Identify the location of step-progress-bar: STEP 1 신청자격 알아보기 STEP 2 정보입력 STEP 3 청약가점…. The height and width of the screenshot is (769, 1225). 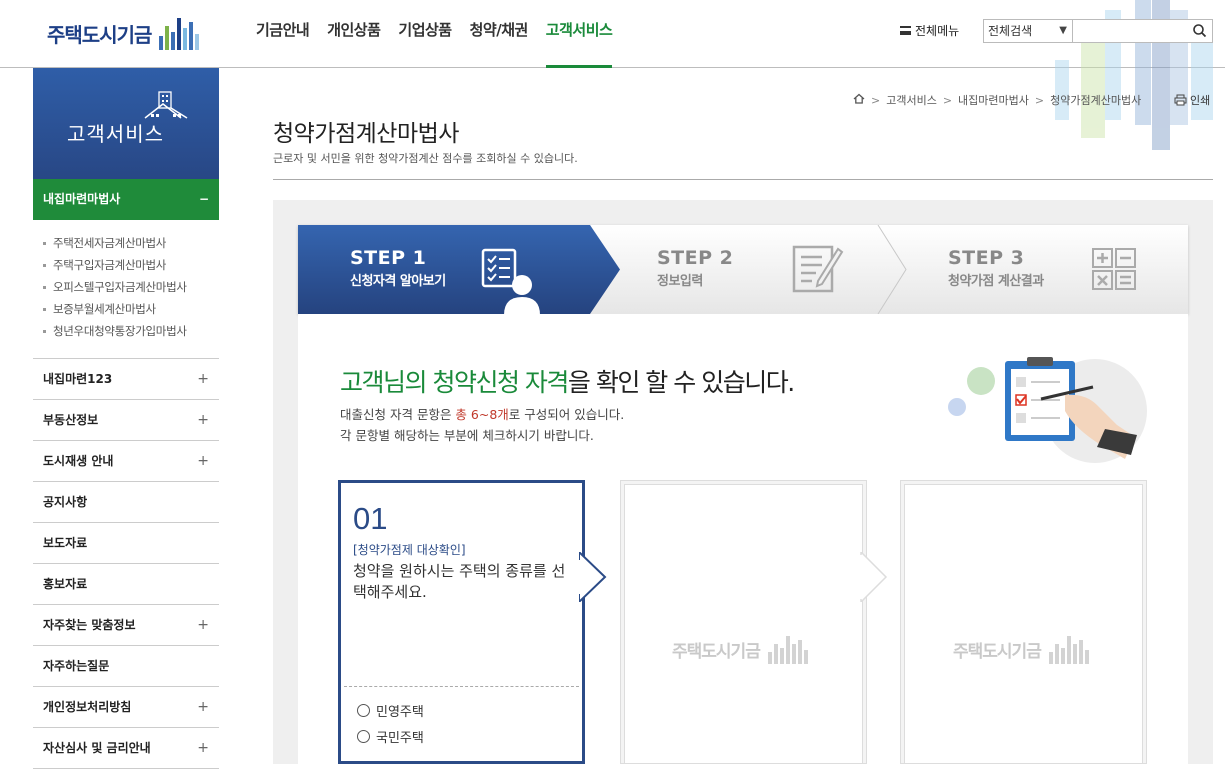
(743, 270).